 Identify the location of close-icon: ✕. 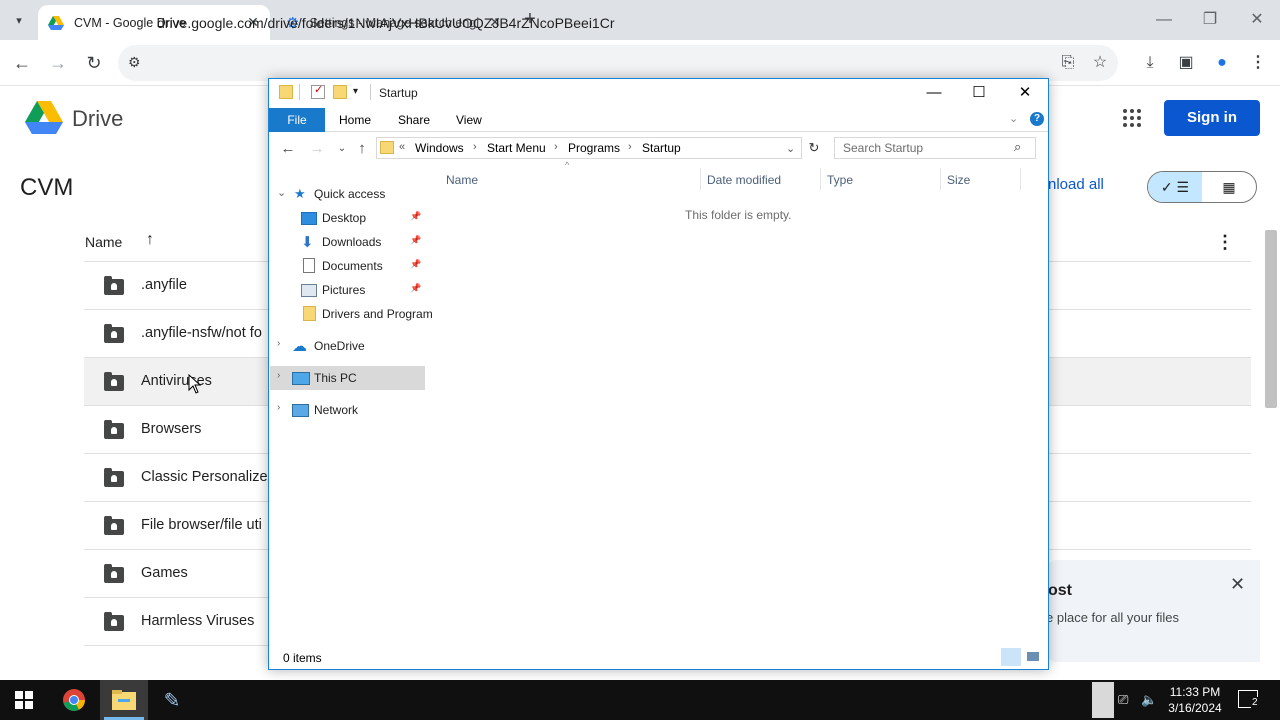
(1237, 584).